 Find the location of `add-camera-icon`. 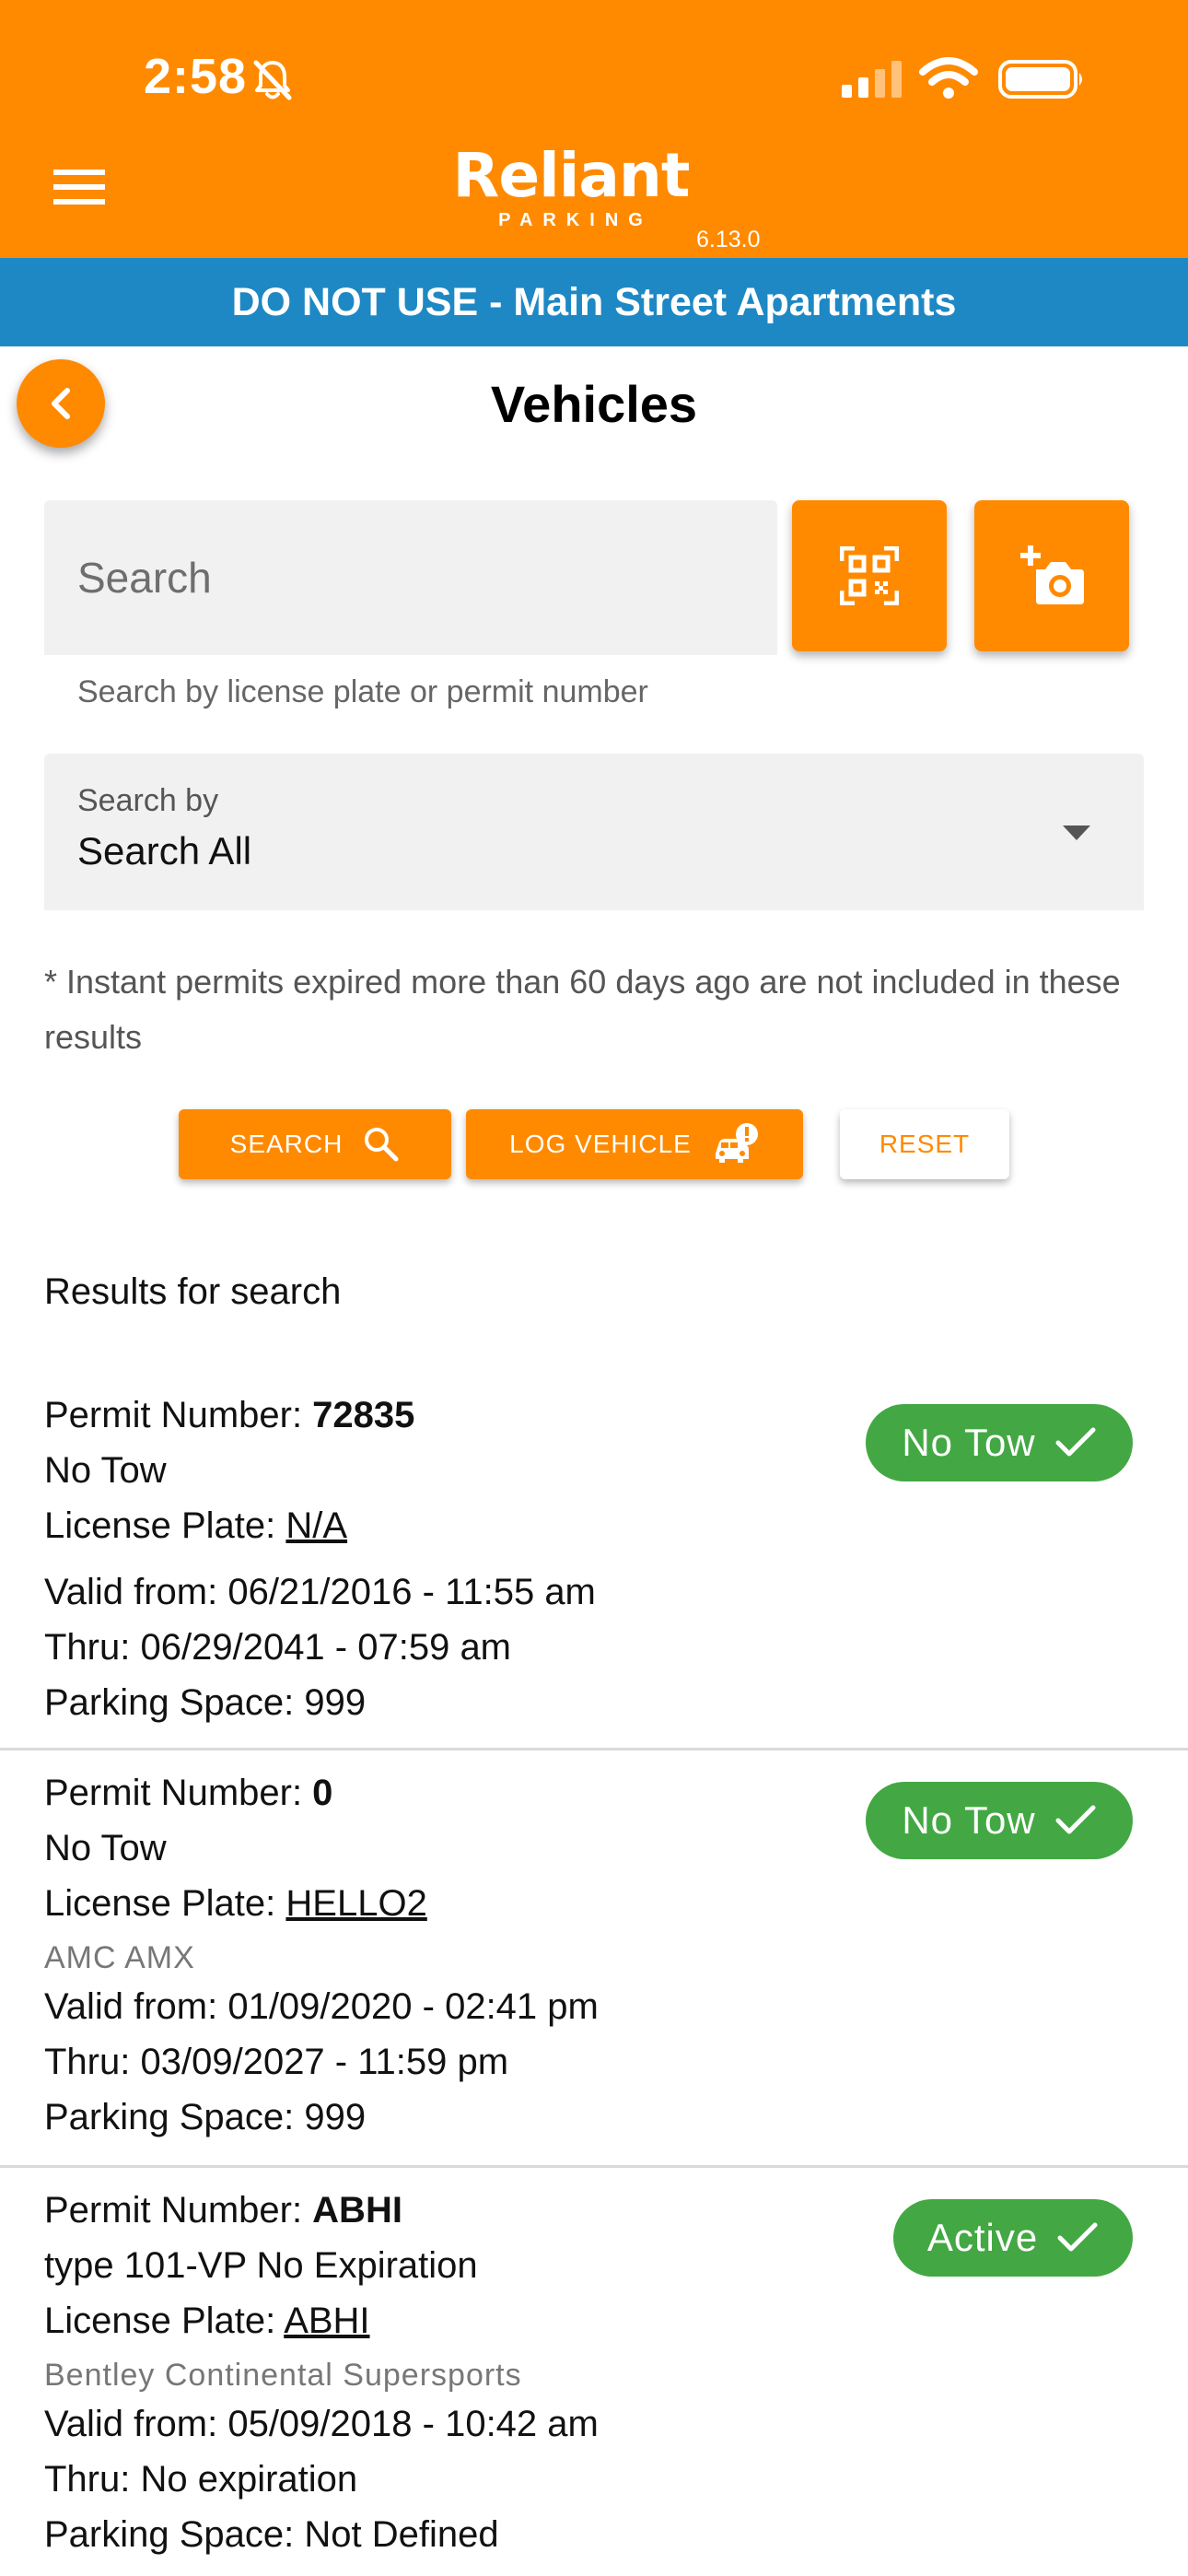

add-camera-icon is located at coordinates (1052, 574).